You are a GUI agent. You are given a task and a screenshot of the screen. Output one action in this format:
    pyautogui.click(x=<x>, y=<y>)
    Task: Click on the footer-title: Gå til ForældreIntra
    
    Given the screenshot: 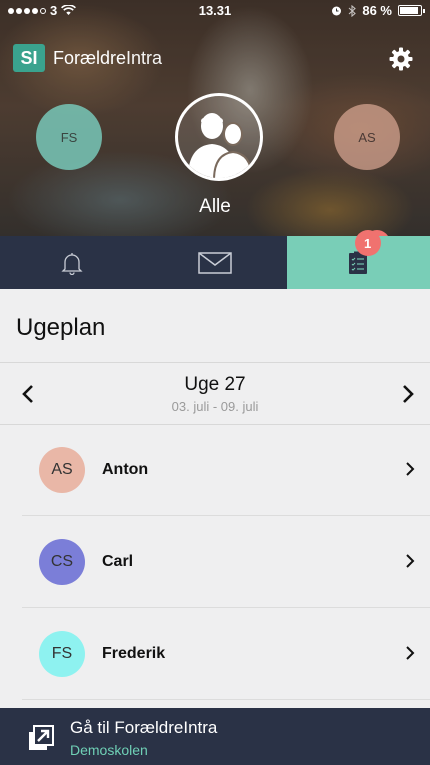 What is the action you would take?
    pyautogui.click(x=144, y=727)
    